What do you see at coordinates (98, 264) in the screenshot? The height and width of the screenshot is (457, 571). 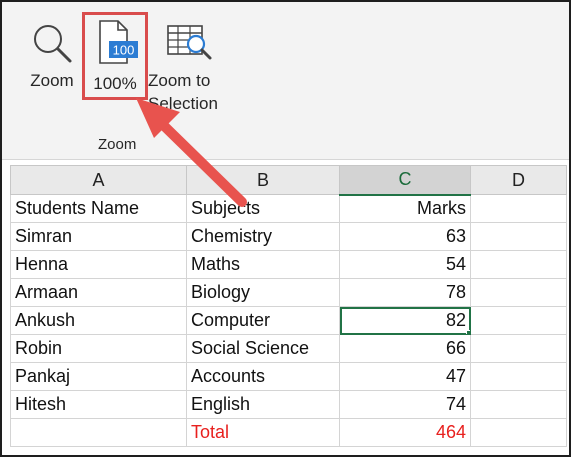 I see `cell: Henna` at bounding box center [98, 264].